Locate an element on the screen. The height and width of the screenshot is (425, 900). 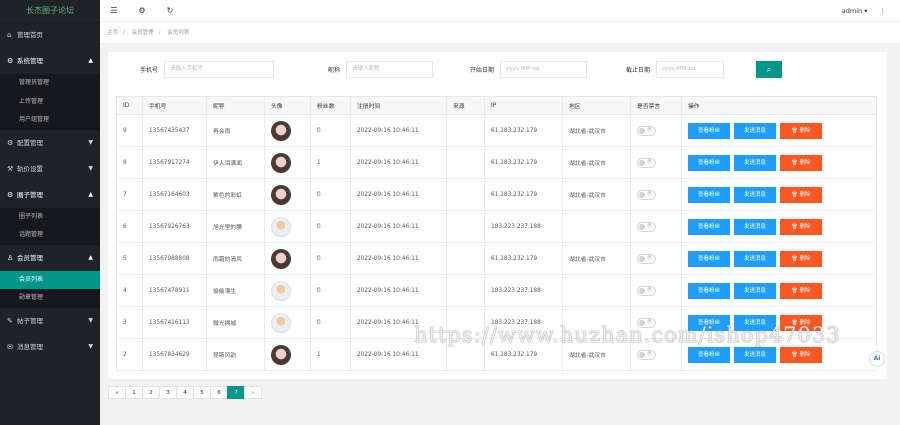
page-button: 3 is located at coordinates (168, 392).